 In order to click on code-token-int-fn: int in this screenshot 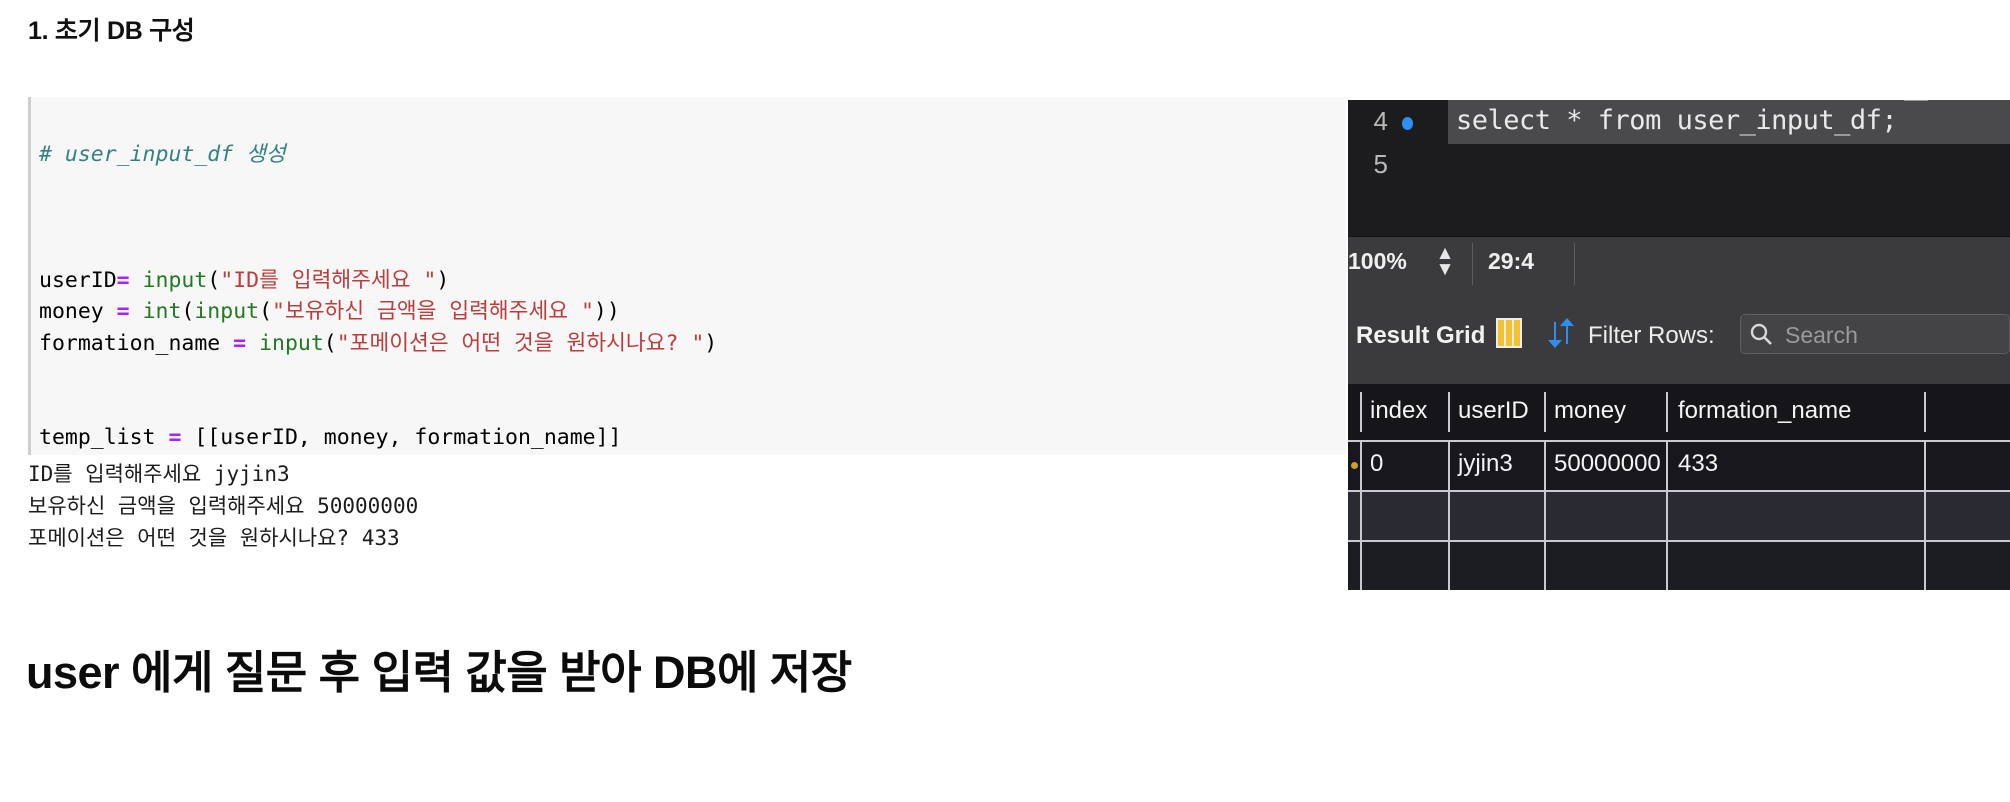, I will do `click(155, 312)`.